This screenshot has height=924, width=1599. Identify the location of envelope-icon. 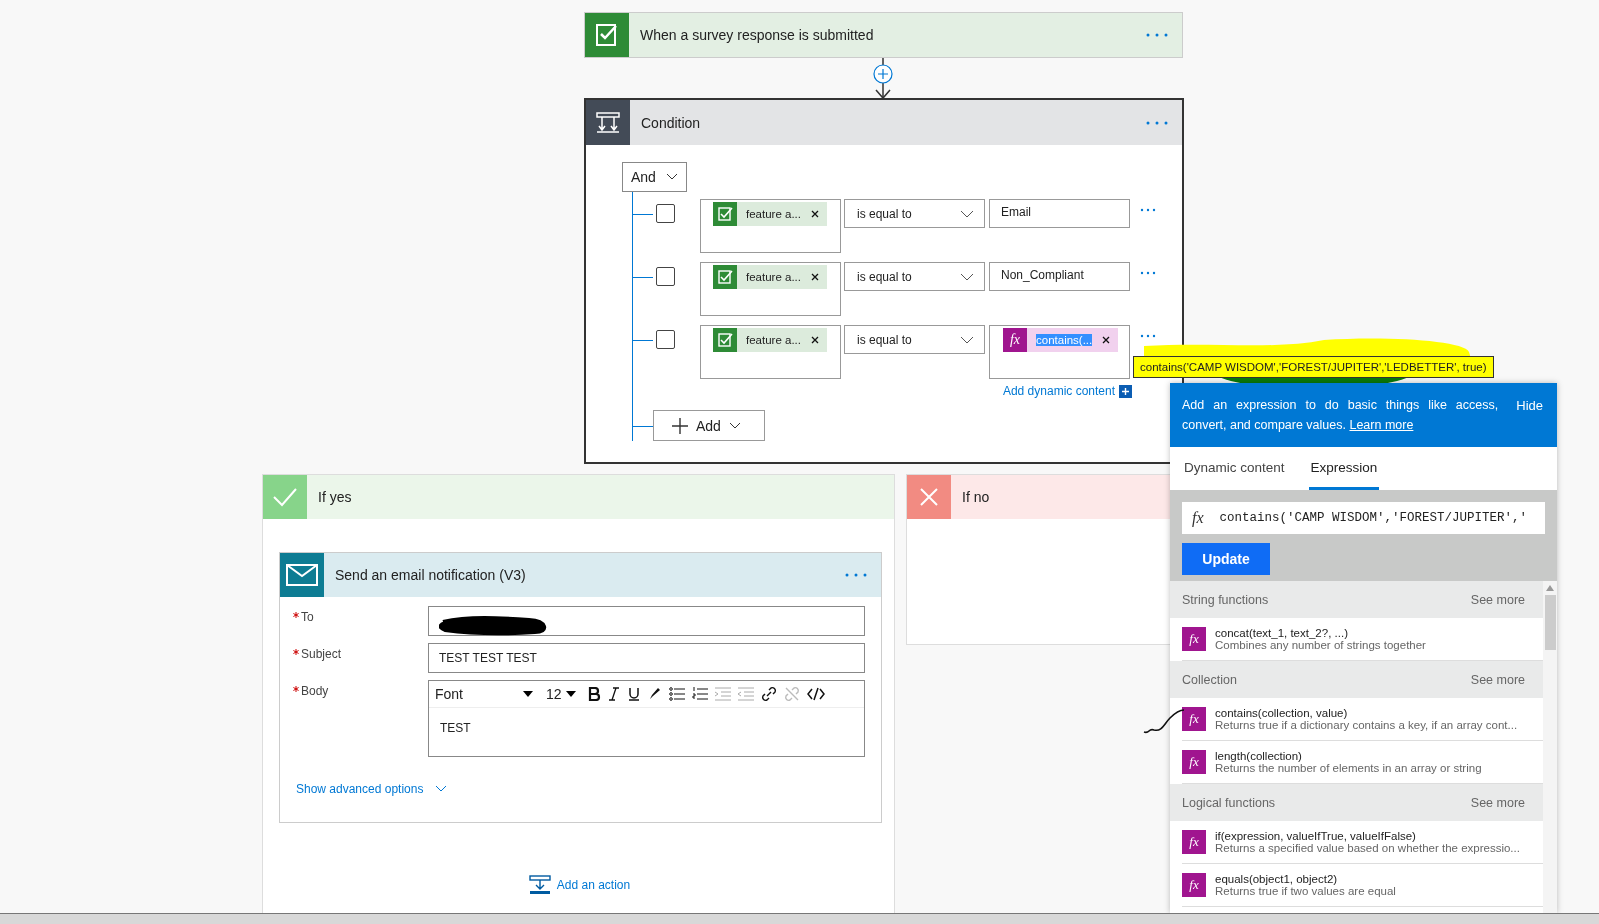
(302, 575).